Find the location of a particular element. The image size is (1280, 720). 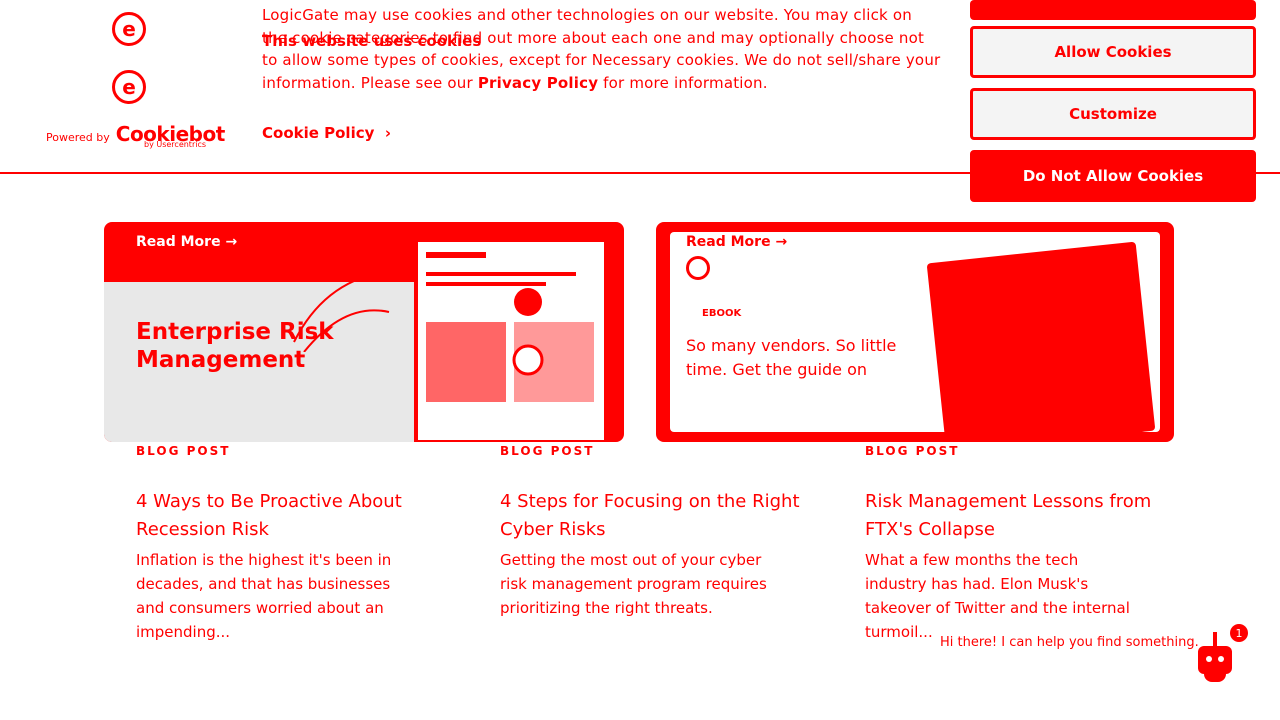

document-preview-image is located at coordinates (511, 341).